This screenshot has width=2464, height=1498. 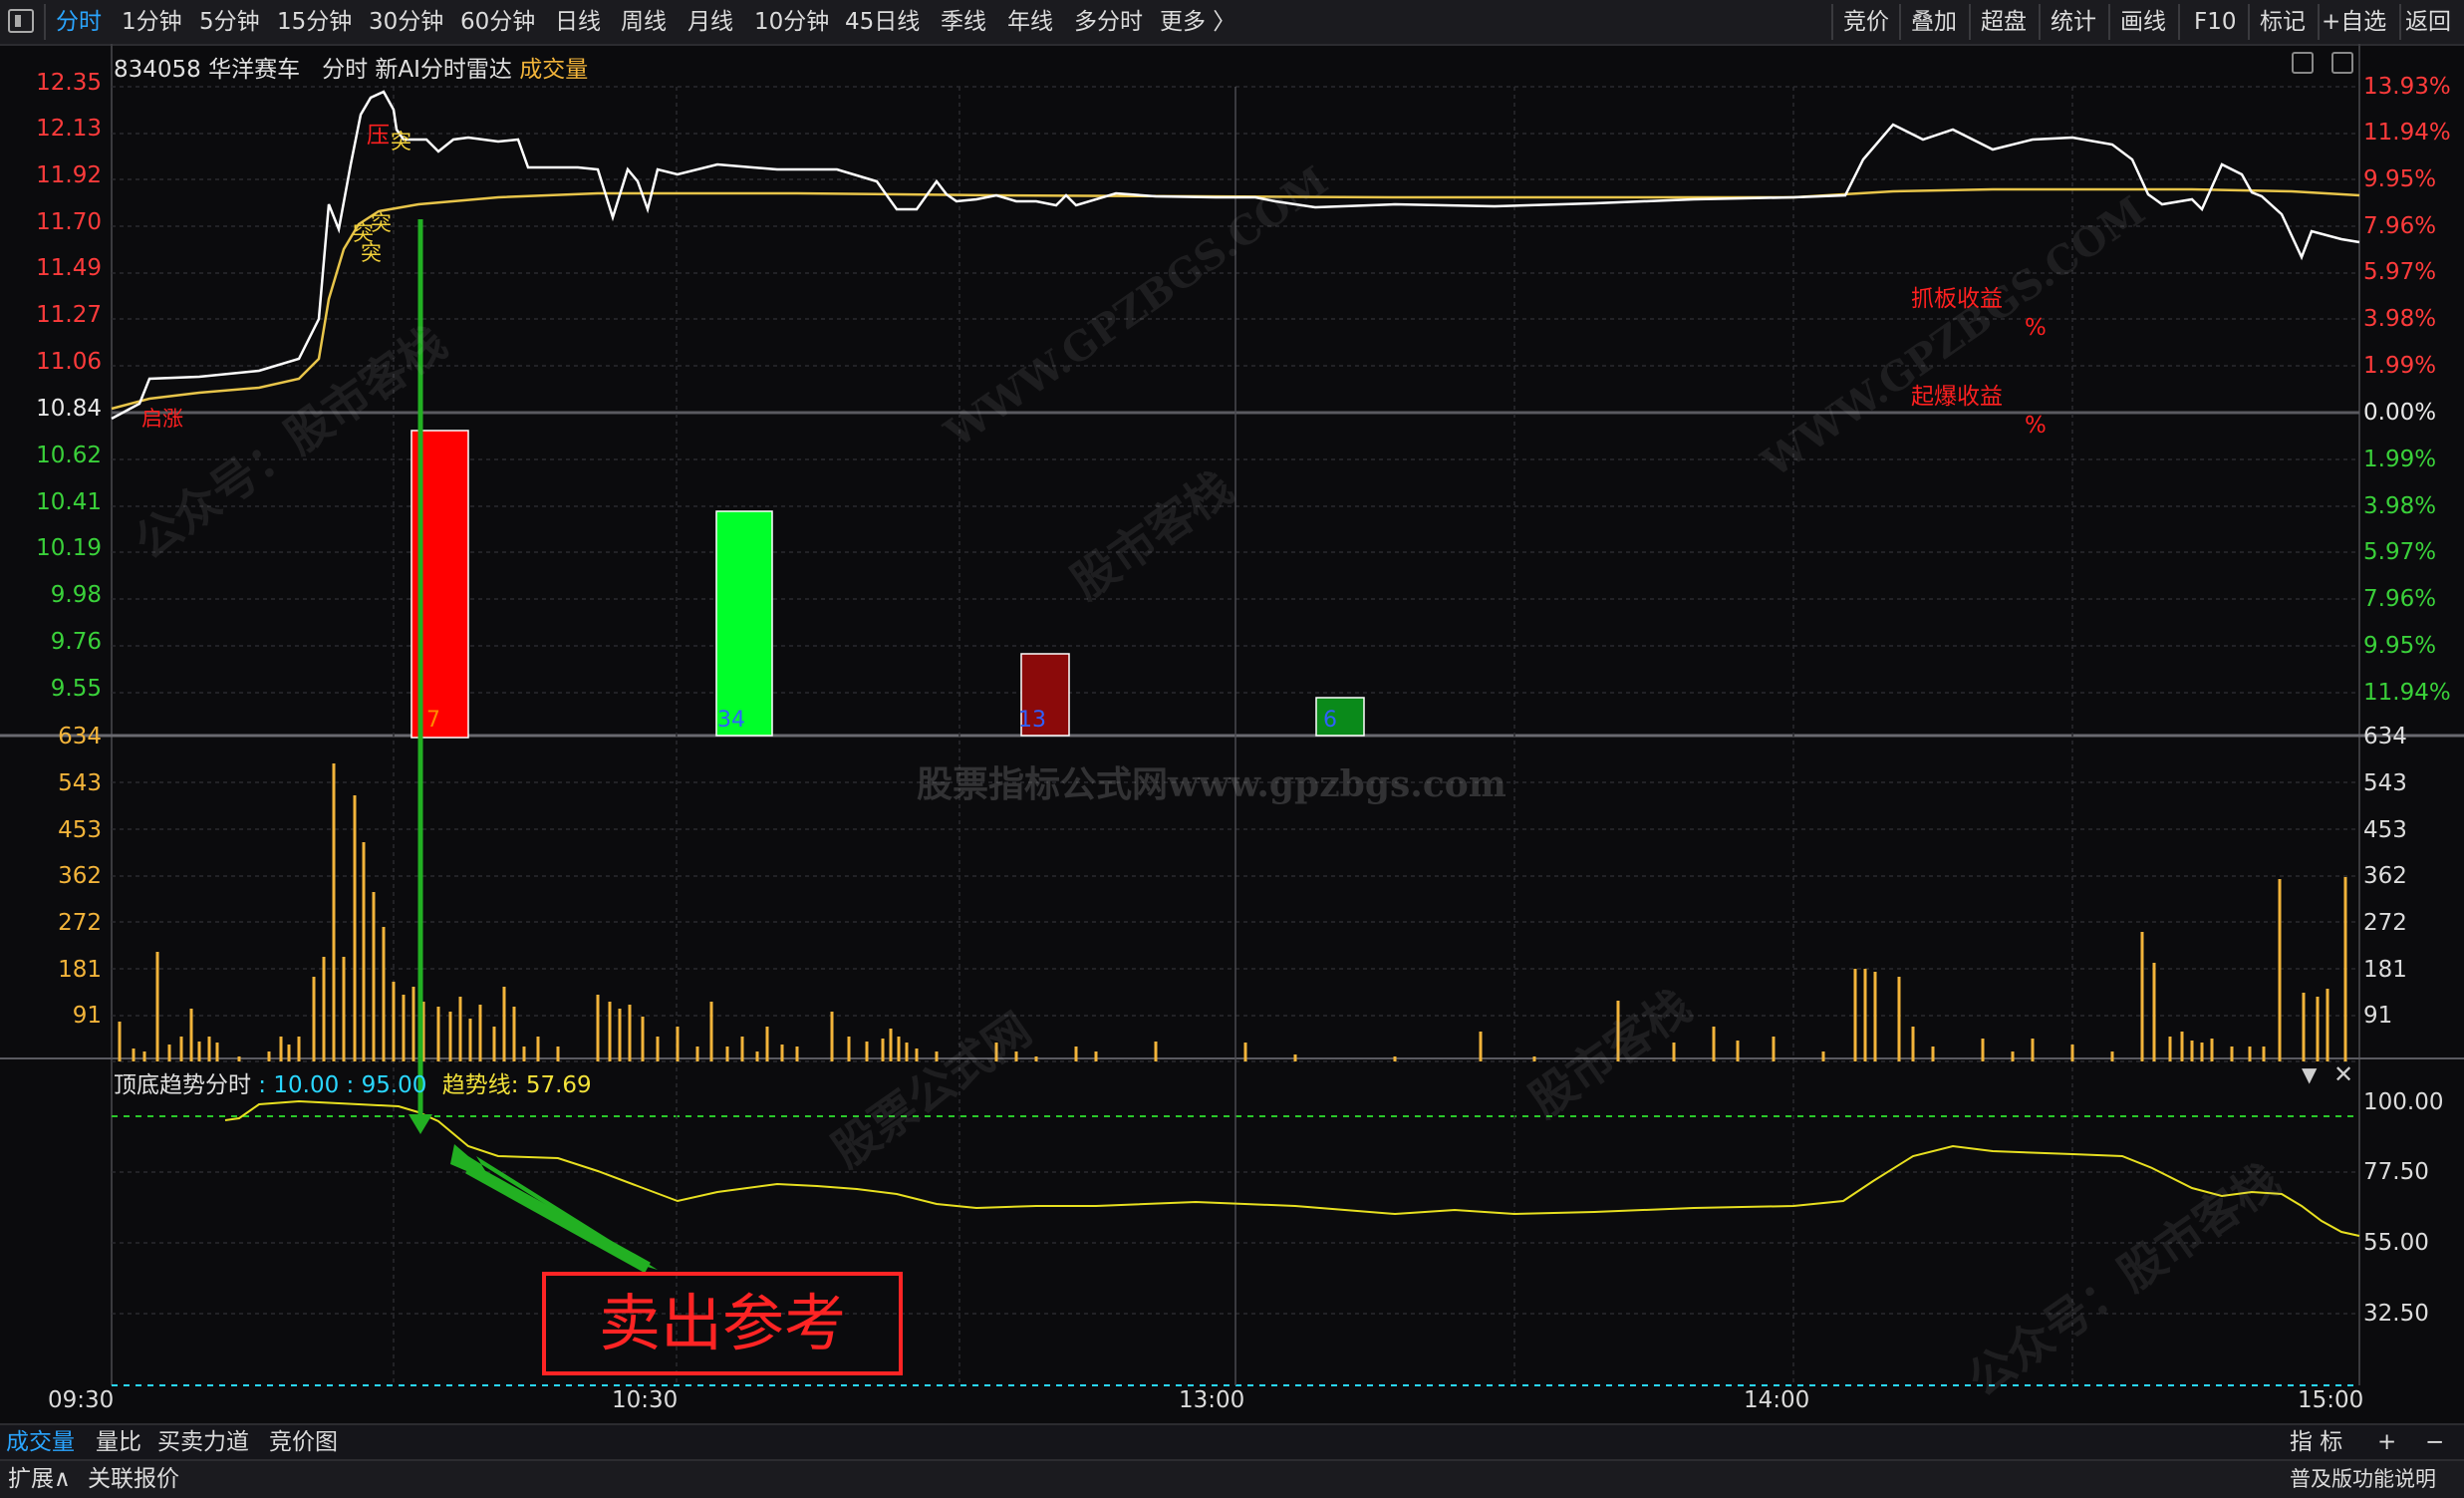 What do you see at coordinates (731, 720) in the screenshot?
I see `signal-bar-label: 34` at bounding box center [731, 720].